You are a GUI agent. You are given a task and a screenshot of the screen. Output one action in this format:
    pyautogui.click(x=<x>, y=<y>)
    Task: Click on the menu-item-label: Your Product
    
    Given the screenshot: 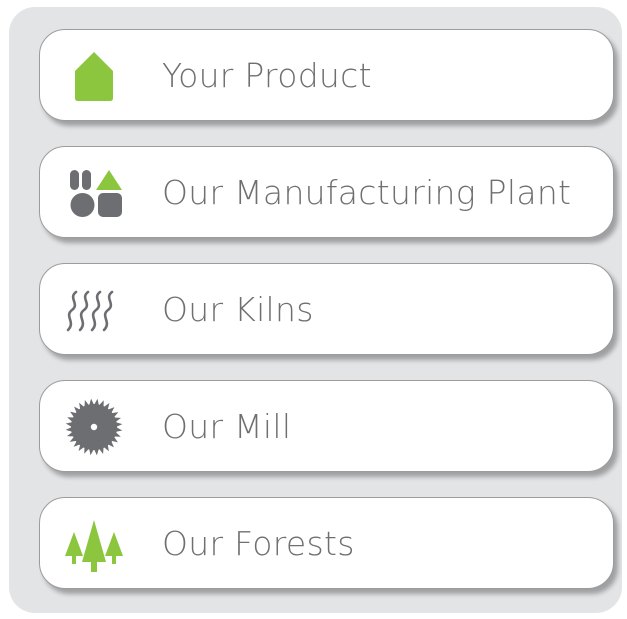 What is the action you would take?
    pyautogui.click(x=267, y=75)
    